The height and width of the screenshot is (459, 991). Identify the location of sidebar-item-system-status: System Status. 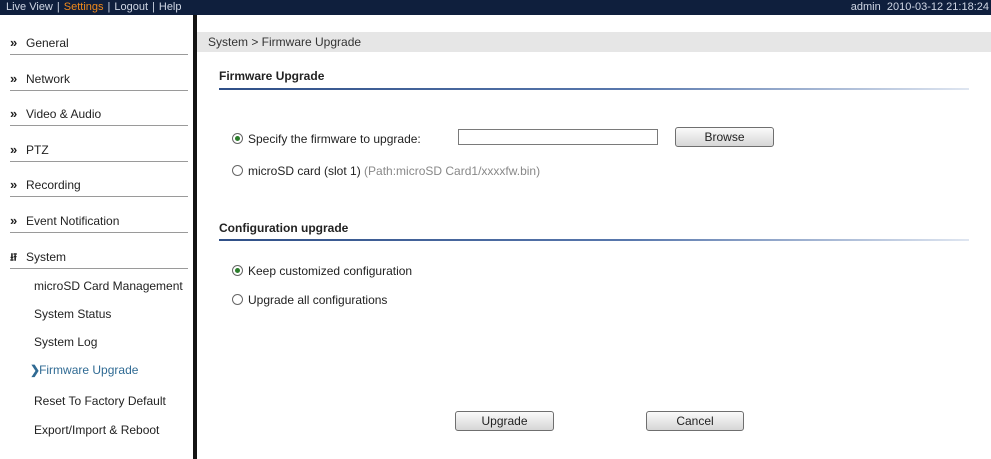
(72, 314).